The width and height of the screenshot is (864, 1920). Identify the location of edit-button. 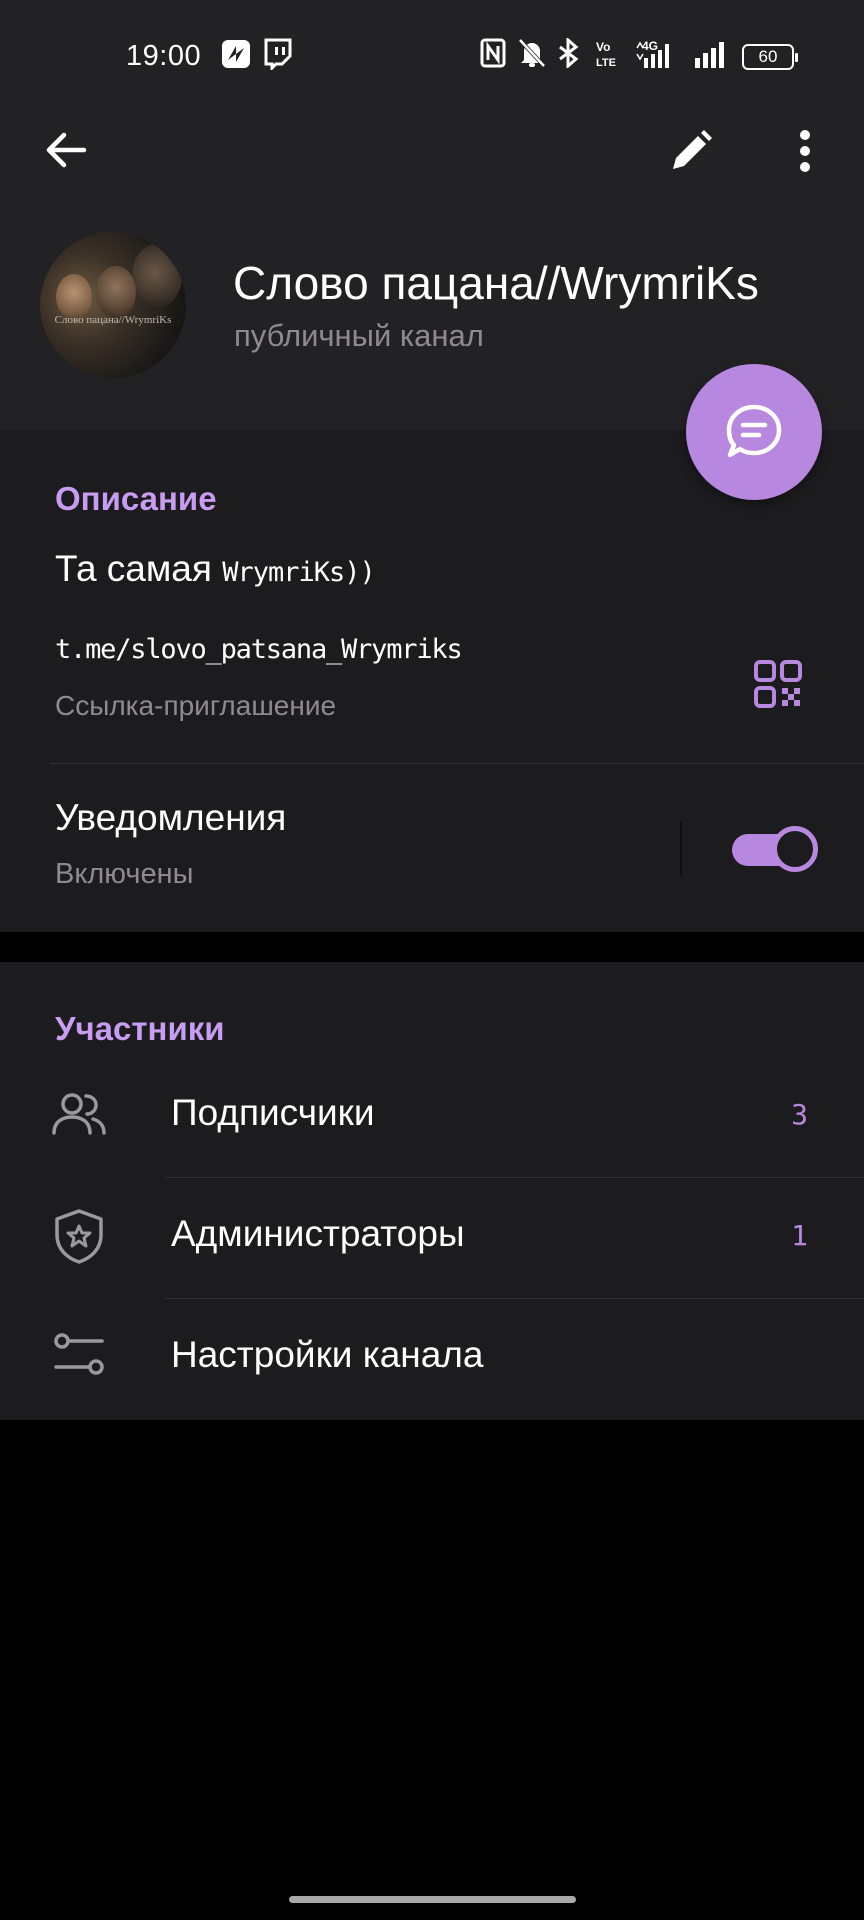
(691, 151).